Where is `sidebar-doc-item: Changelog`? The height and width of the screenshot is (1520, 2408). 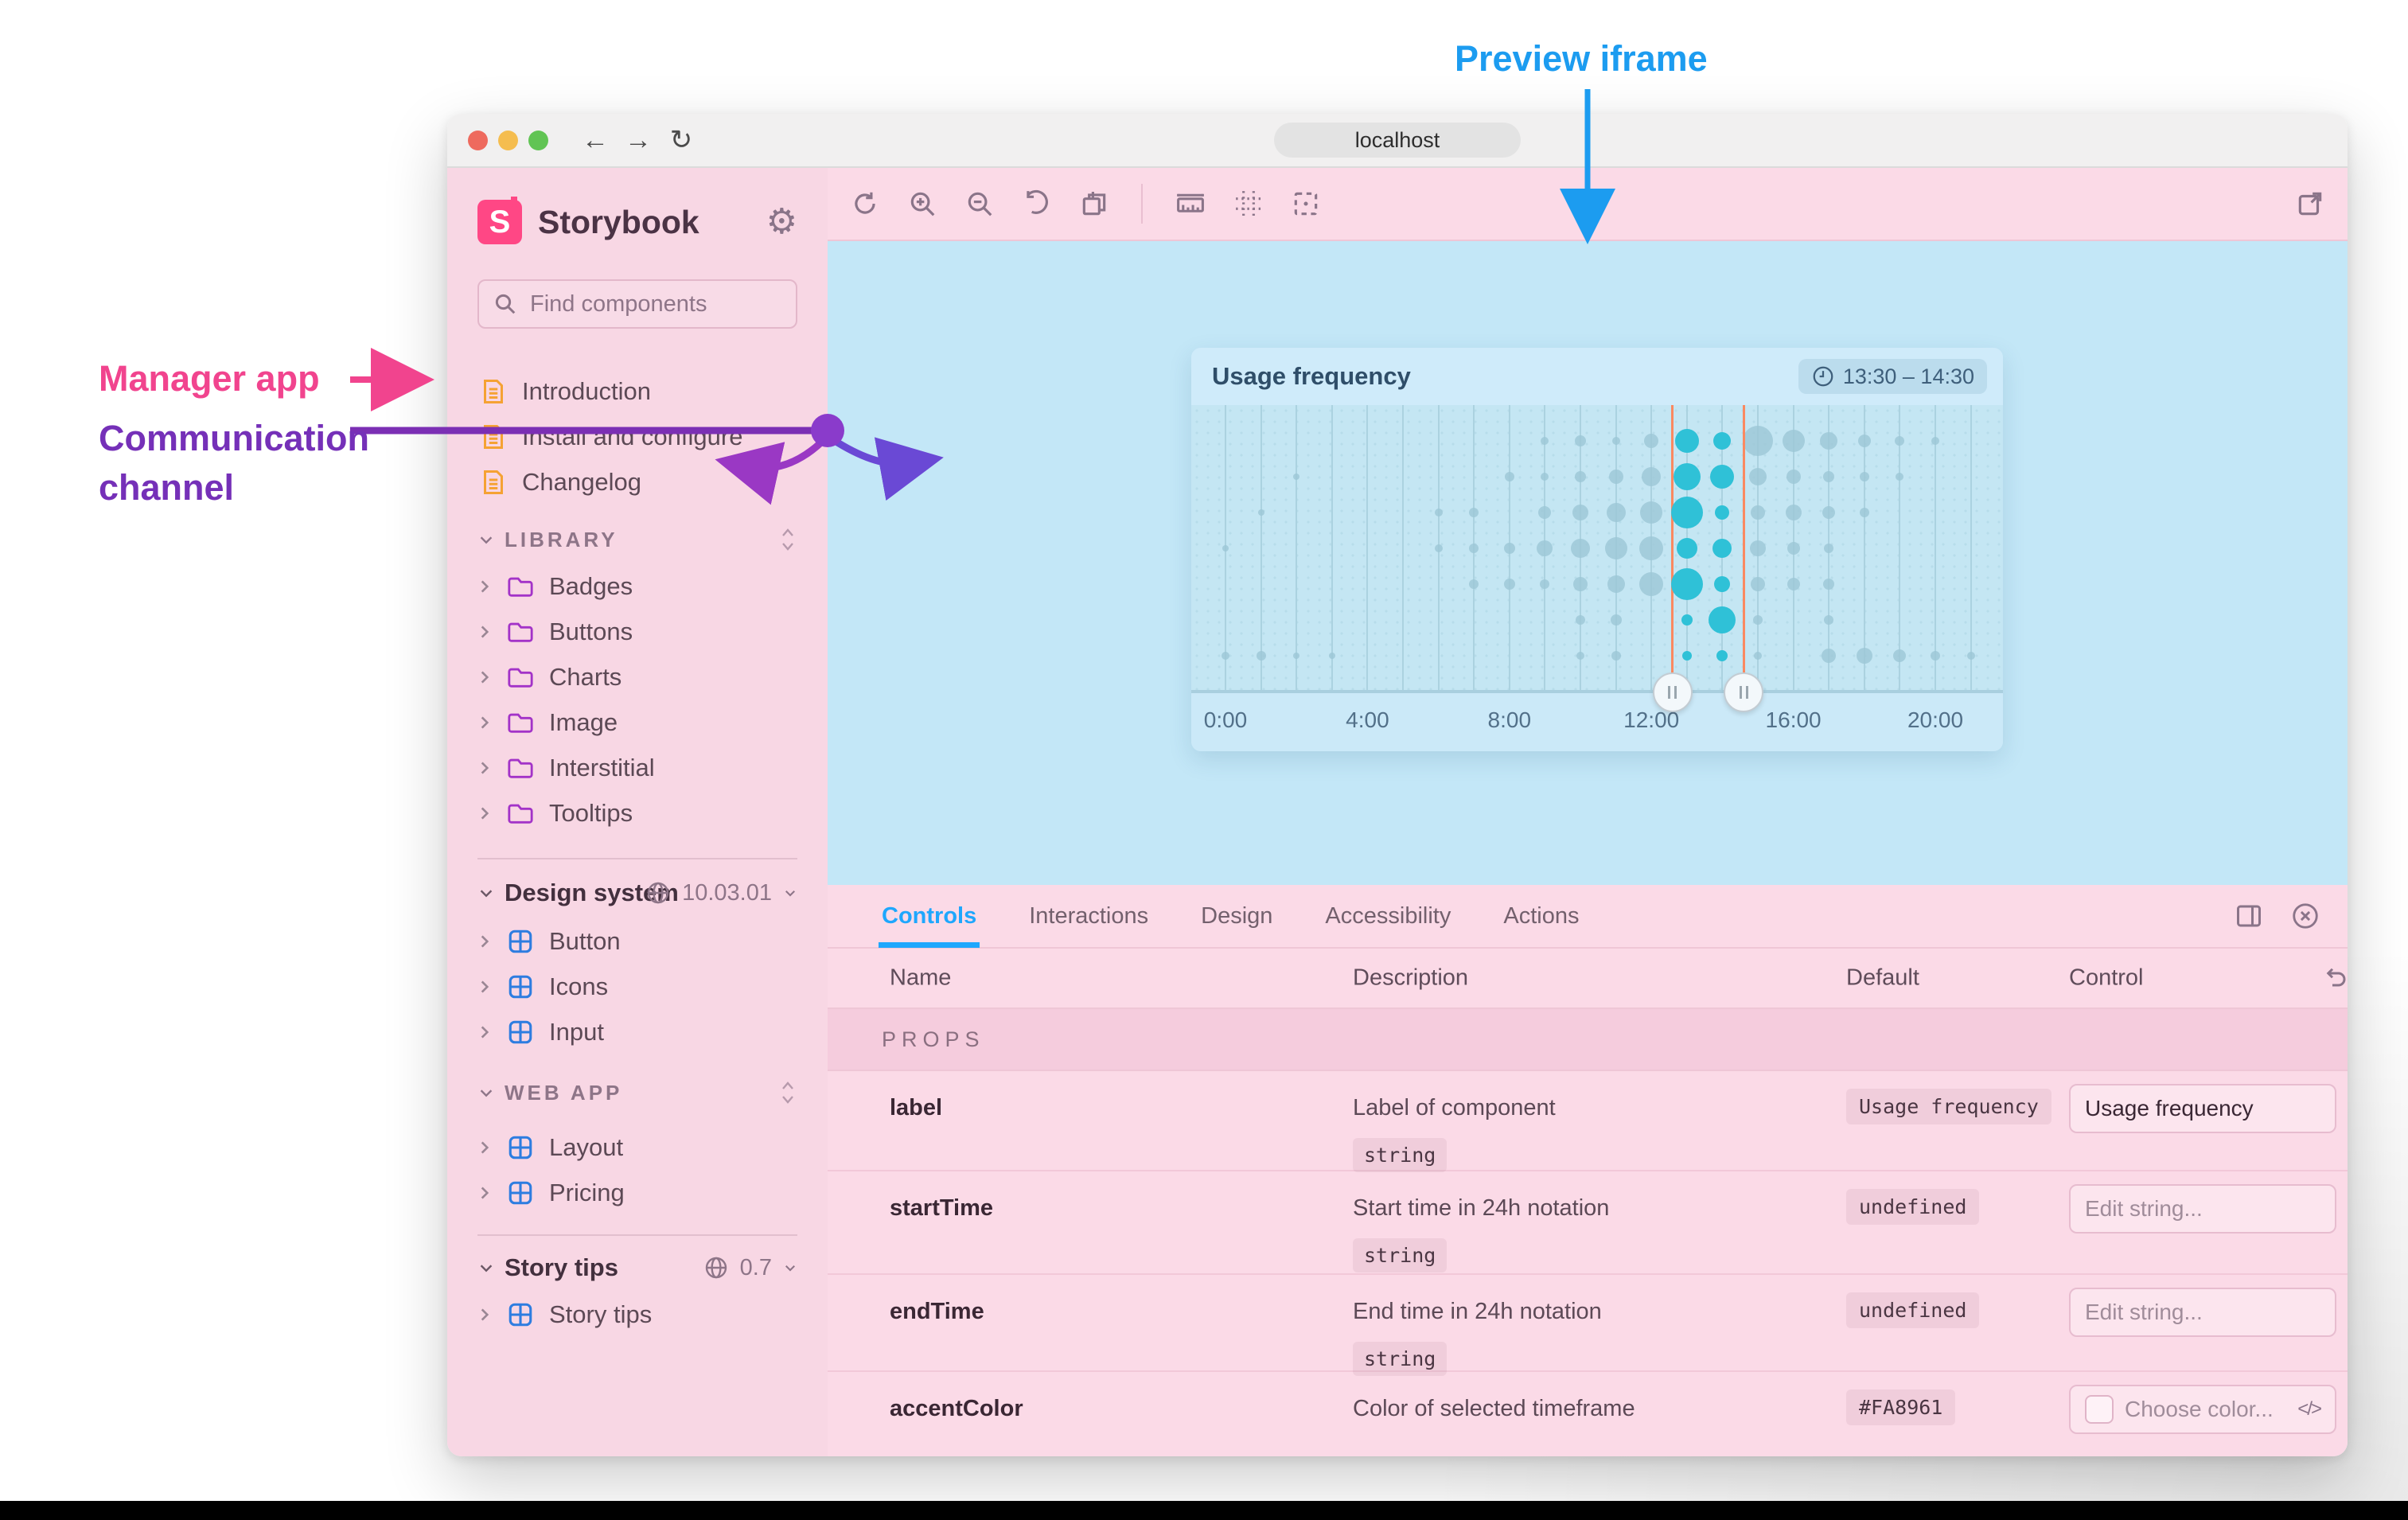 sidebar-doc-item: Changelog is located at coordinates (637, 482).